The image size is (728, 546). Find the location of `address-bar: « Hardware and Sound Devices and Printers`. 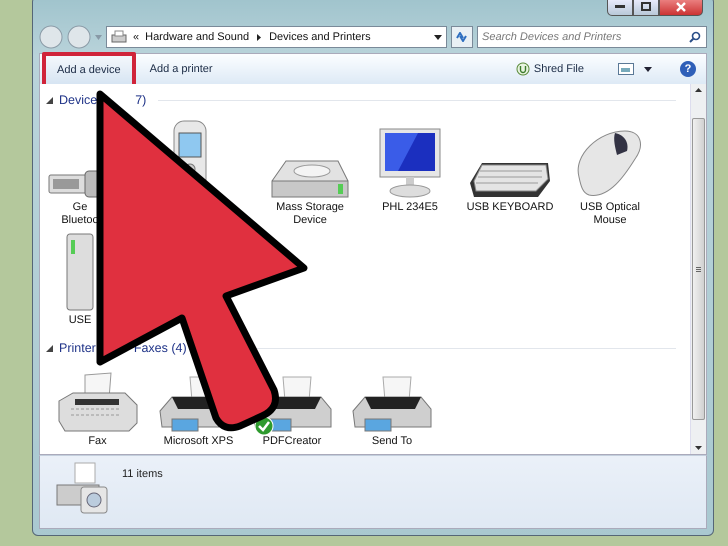

address-bar: « Hardware and Sound Devices and Printers is located at coordinates (276, 37).